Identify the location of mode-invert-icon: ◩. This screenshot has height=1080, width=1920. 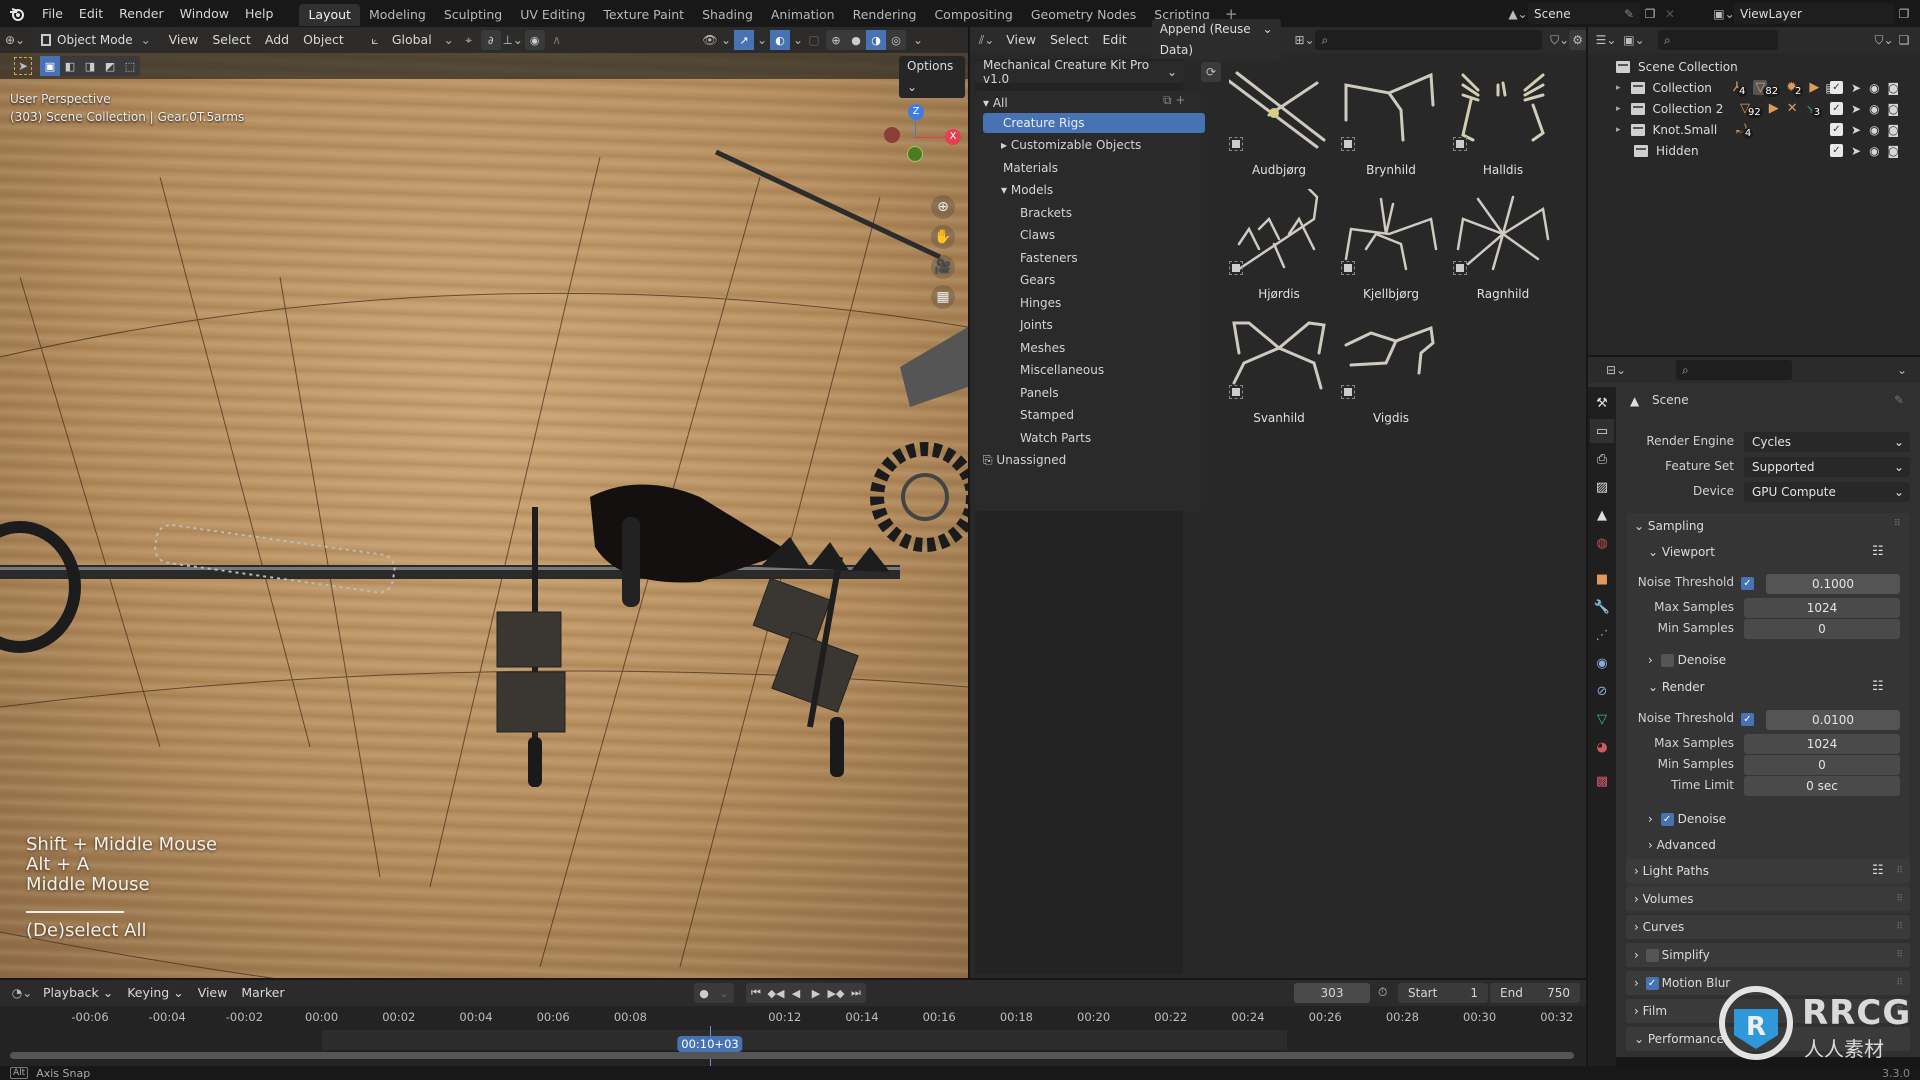
(110, 66).